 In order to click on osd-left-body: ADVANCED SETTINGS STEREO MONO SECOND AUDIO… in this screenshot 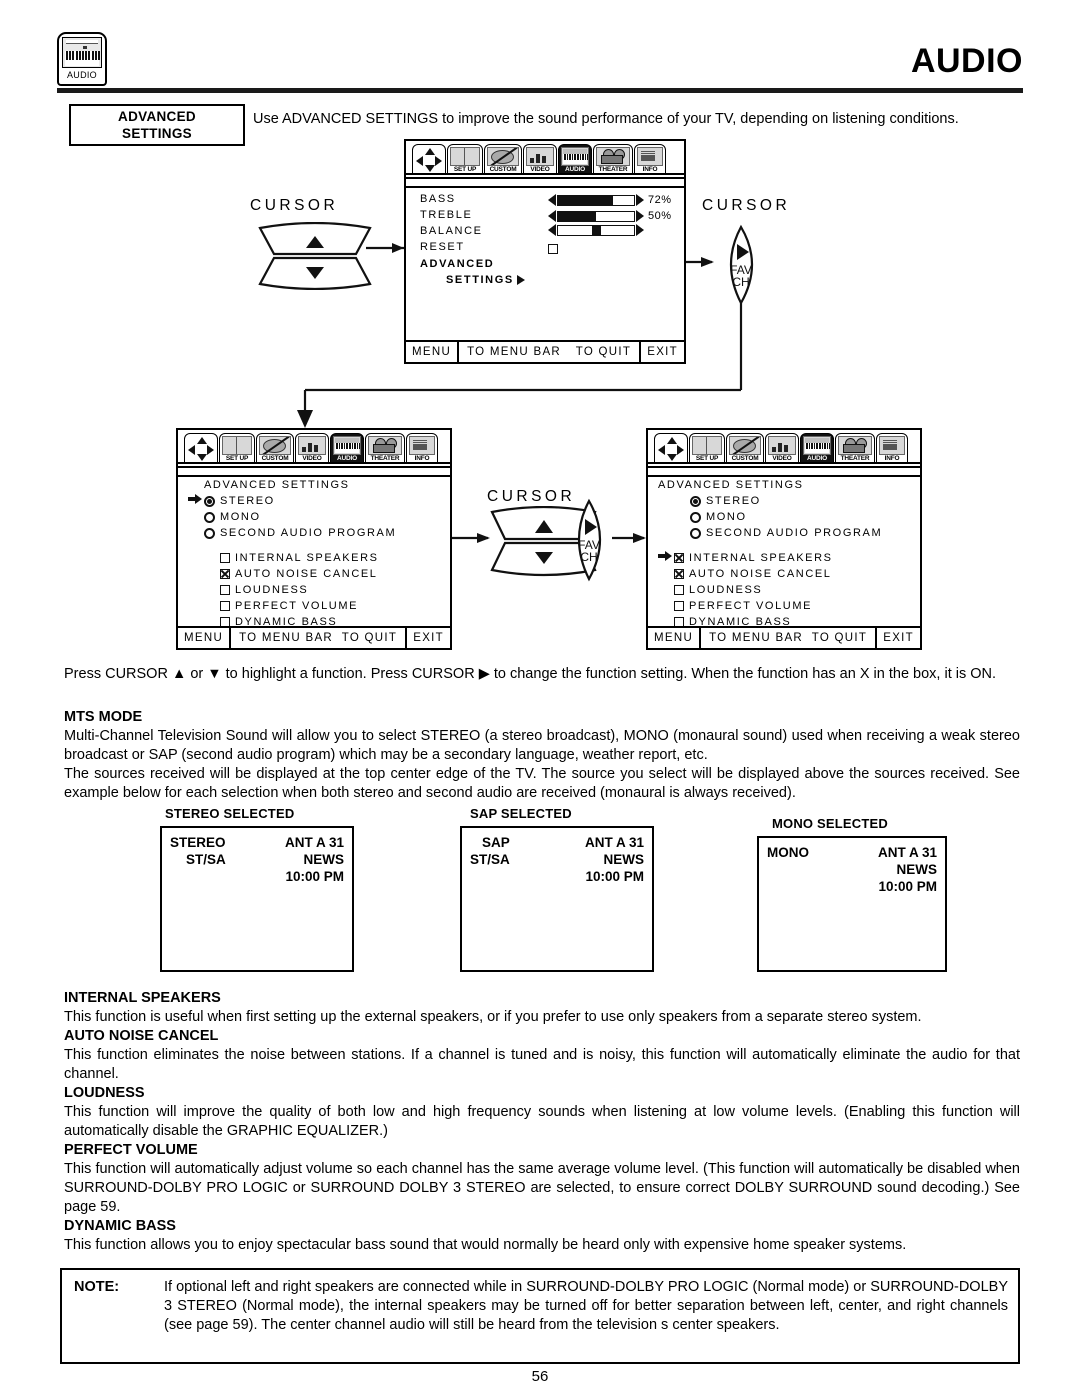, I will do `click(314, 549)`.